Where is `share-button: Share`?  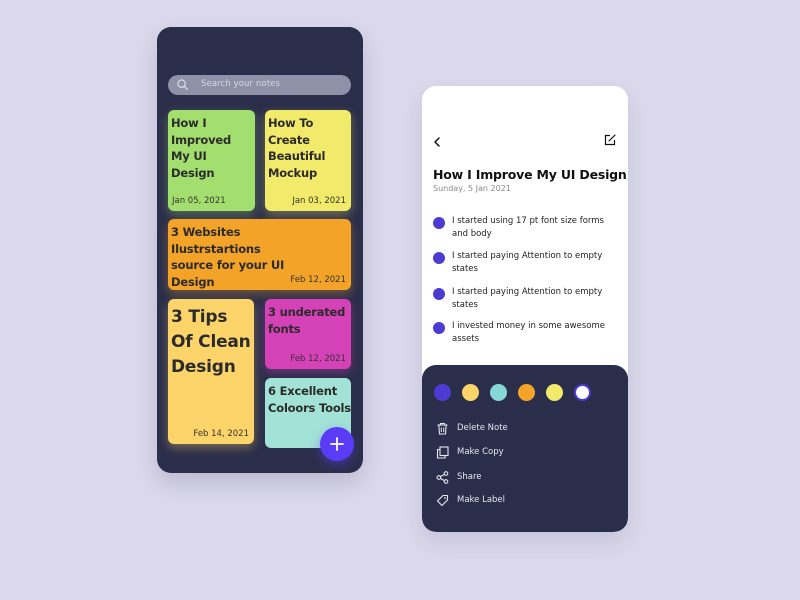
share-button: Share is located at coordinates (511, 478).